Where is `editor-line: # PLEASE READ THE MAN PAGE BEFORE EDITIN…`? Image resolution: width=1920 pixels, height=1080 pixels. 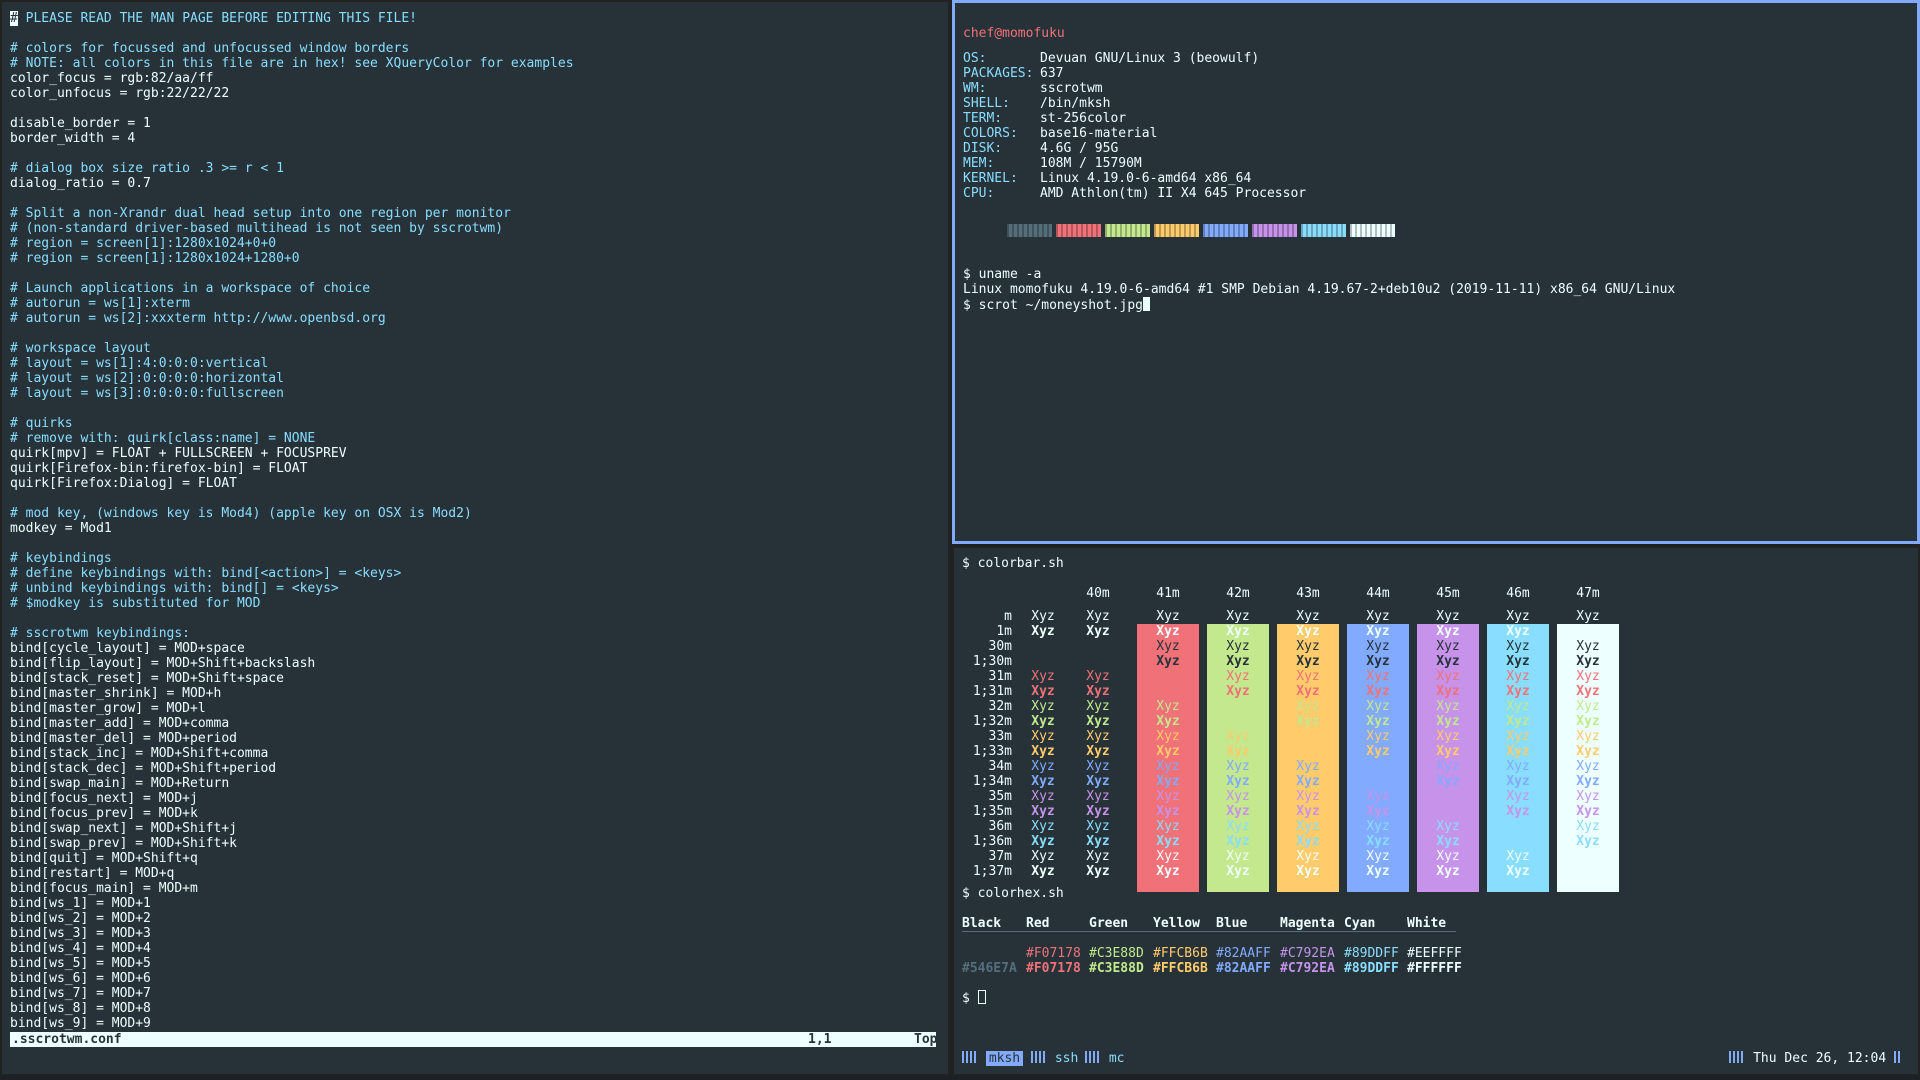
editor-line: # PLEASE READ THE MAN PAGE BEFORE EDITIN… is located at coordinates (292, 18).